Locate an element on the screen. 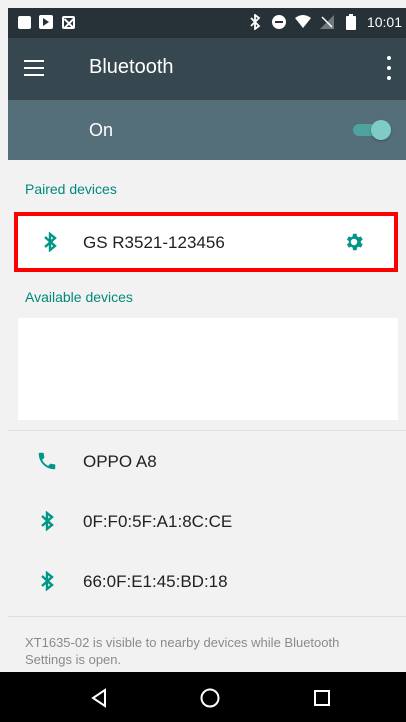 This screenshot has width=406, height=722. device-name: OPPO A8 is located at coordinates (120, 461).